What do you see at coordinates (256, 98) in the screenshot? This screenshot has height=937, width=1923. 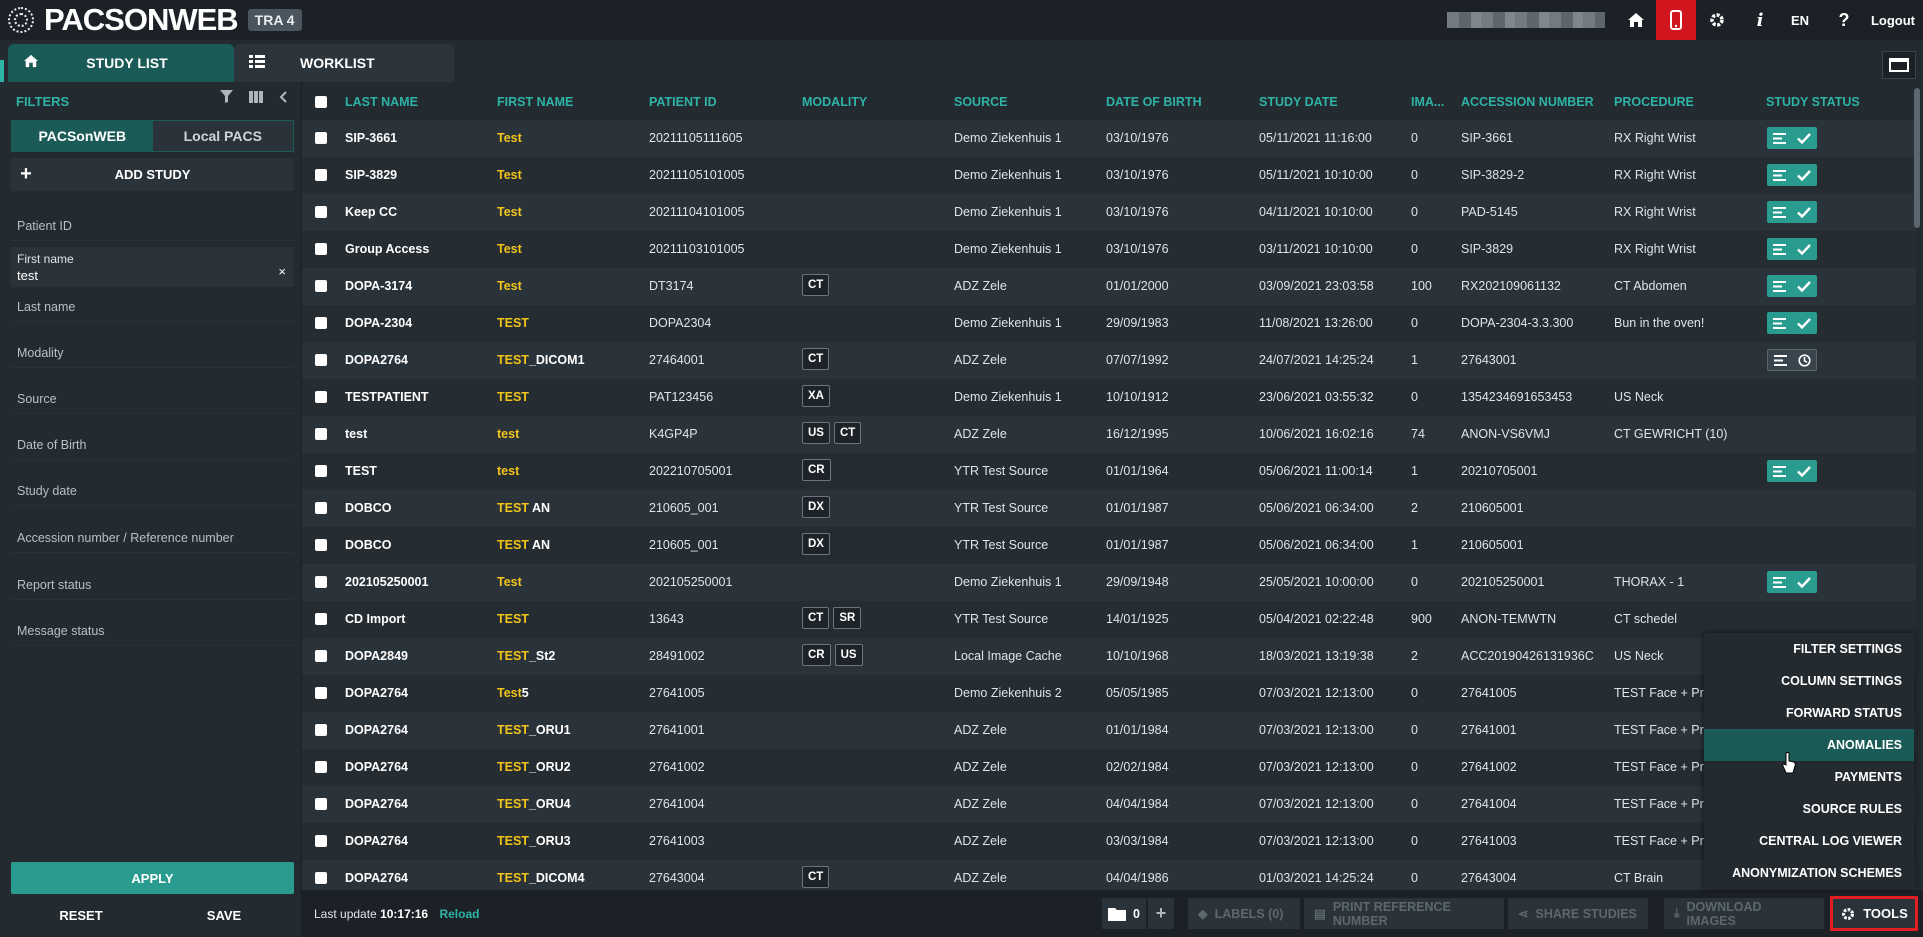 I see `columns-icon` at bounding box center [256, 98].